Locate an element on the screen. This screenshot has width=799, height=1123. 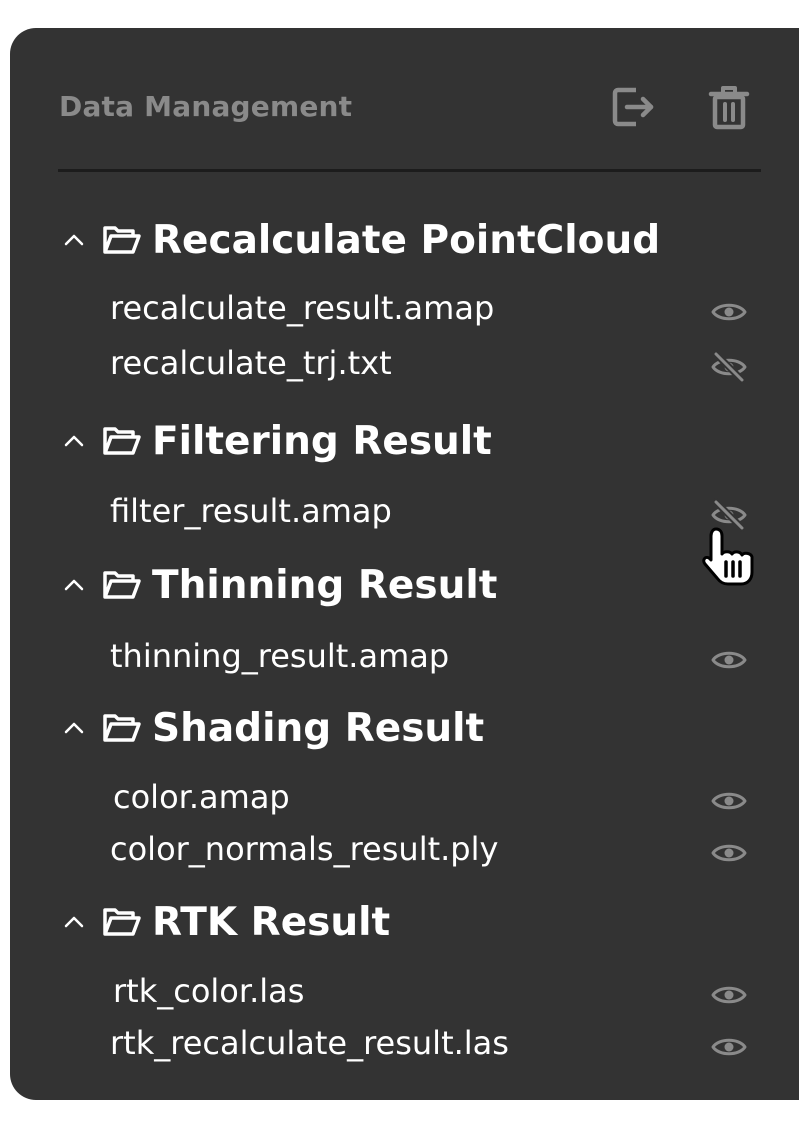
group-title: Filtering Result is located at coordinates (322, 441).